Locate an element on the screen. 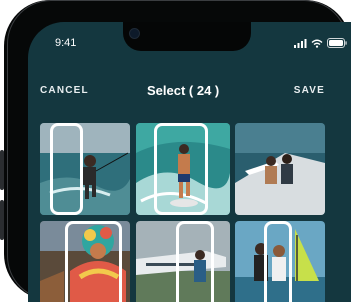 The height and width of the screenshot is (302, 351). photo-kitesurfer-image is located at coordinates (85, 169).